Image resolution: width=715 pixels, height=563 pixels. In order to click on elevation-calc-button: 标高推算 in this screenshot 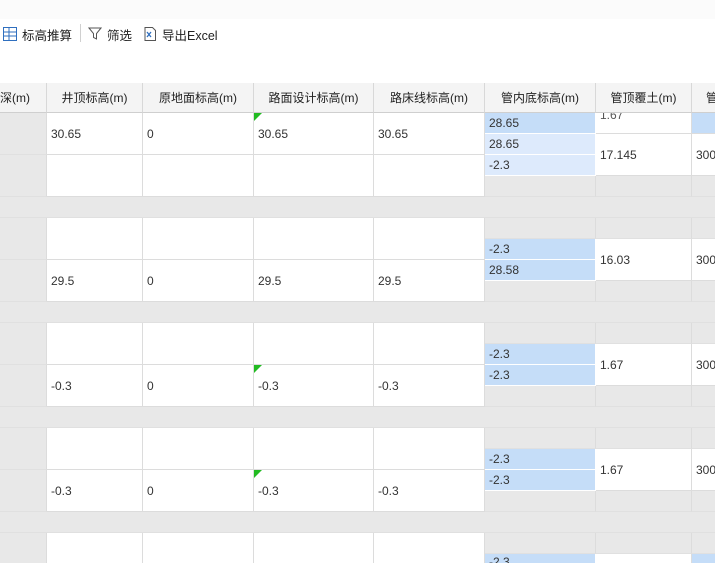, I will do `click(37, 34)`.